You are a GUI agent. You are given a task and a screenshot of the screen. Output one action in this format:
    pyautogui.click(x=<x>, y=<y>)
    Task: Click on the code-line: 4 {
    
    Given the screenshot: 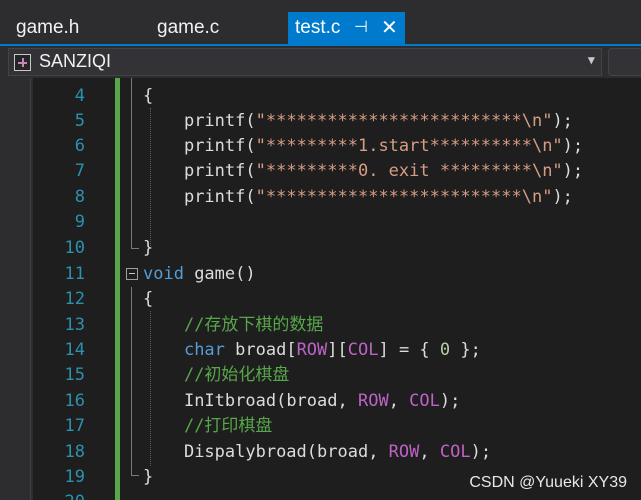 What is the action you would take?
    pyautogui.click(x=320, y=96)
    